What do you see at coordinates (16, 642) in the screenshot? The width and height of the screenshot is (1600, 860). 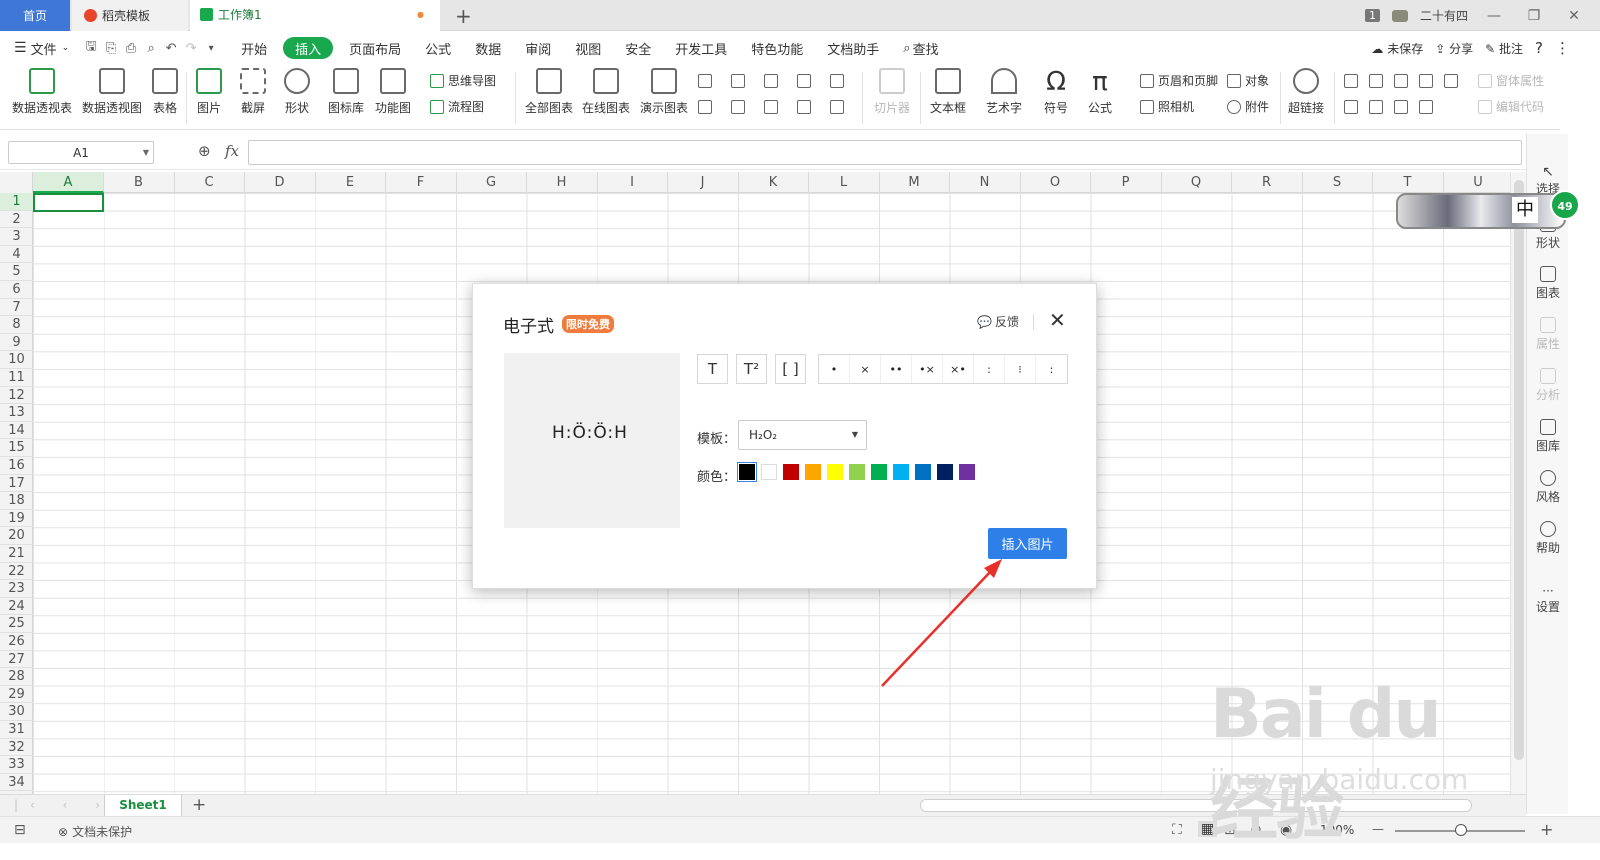 I see `row-header: 26` at bounding box center [16, 642].